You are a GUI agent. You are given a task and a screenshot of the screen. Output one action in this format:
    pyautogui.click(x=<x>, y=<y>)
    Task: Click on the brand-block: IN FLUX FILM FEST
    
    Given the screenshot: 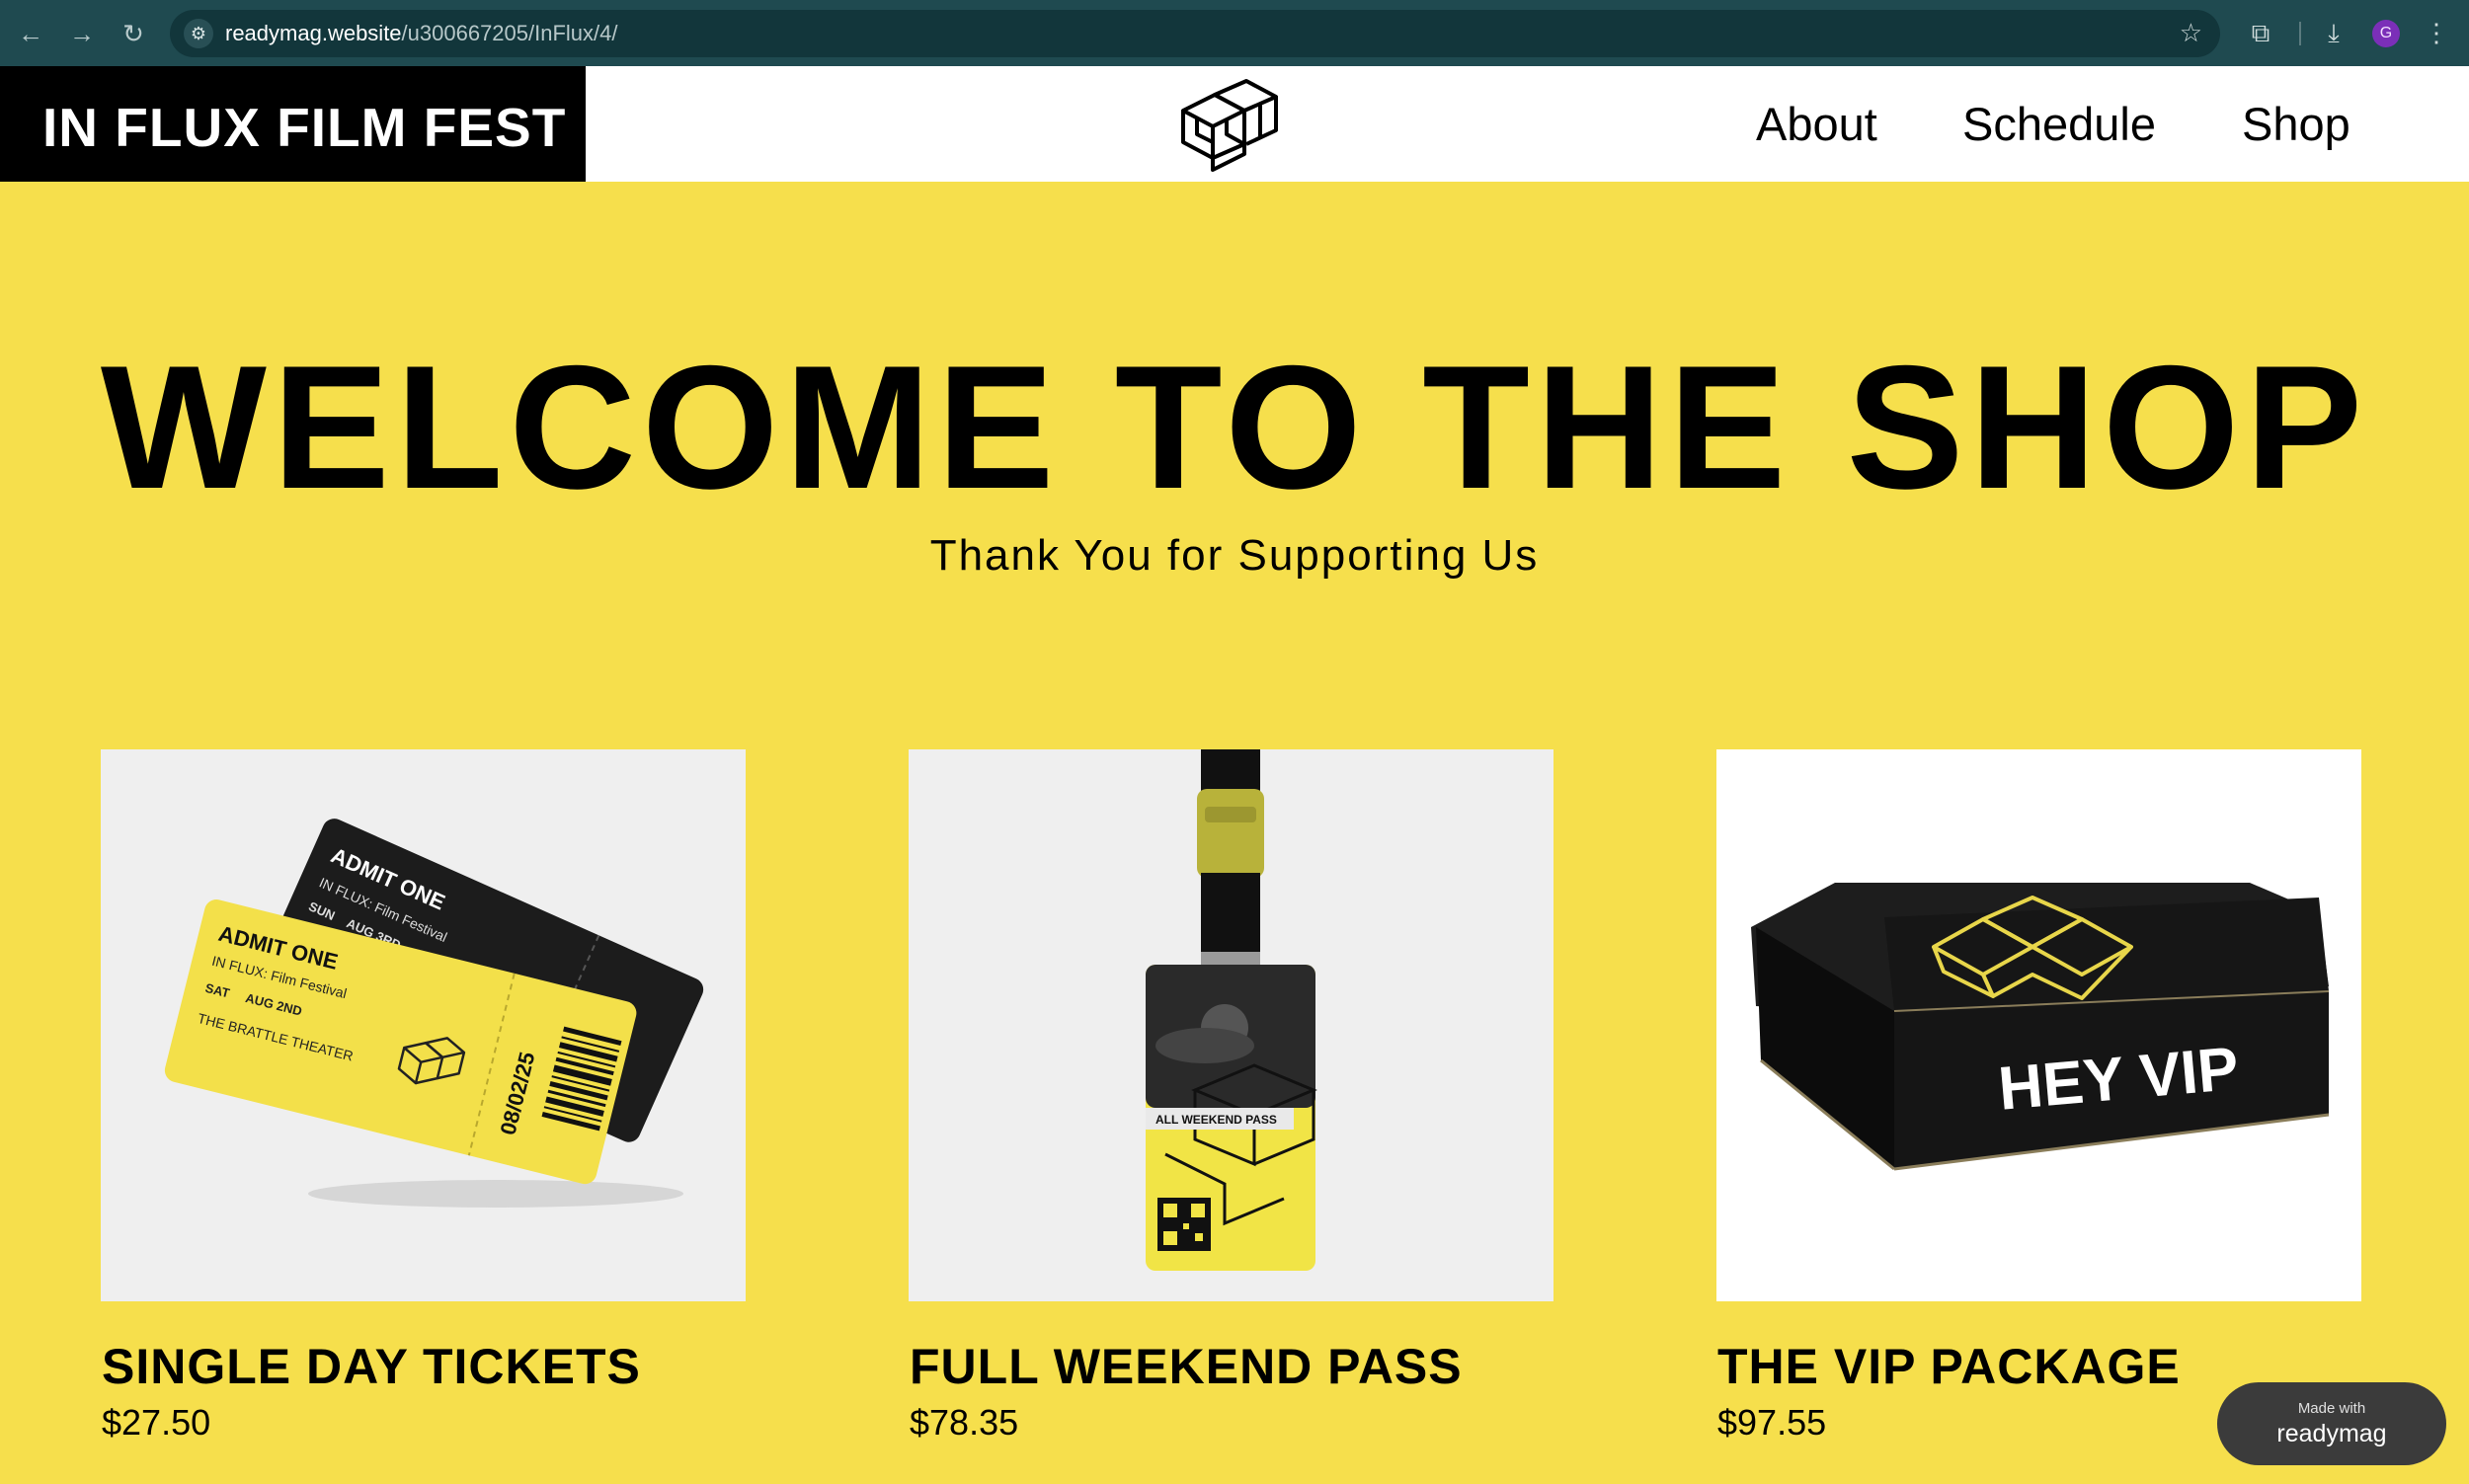 What is the action you would take?
    pyautogui.click(x=293, y=124)
    